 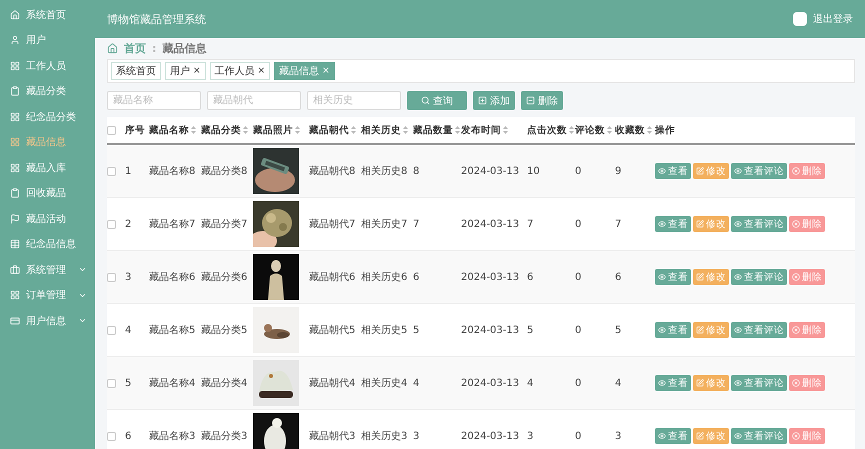 What do you see at coordinates (128, 224) in the screenshot?
I see `table-cell: 2` at bounding box center [128, 224].